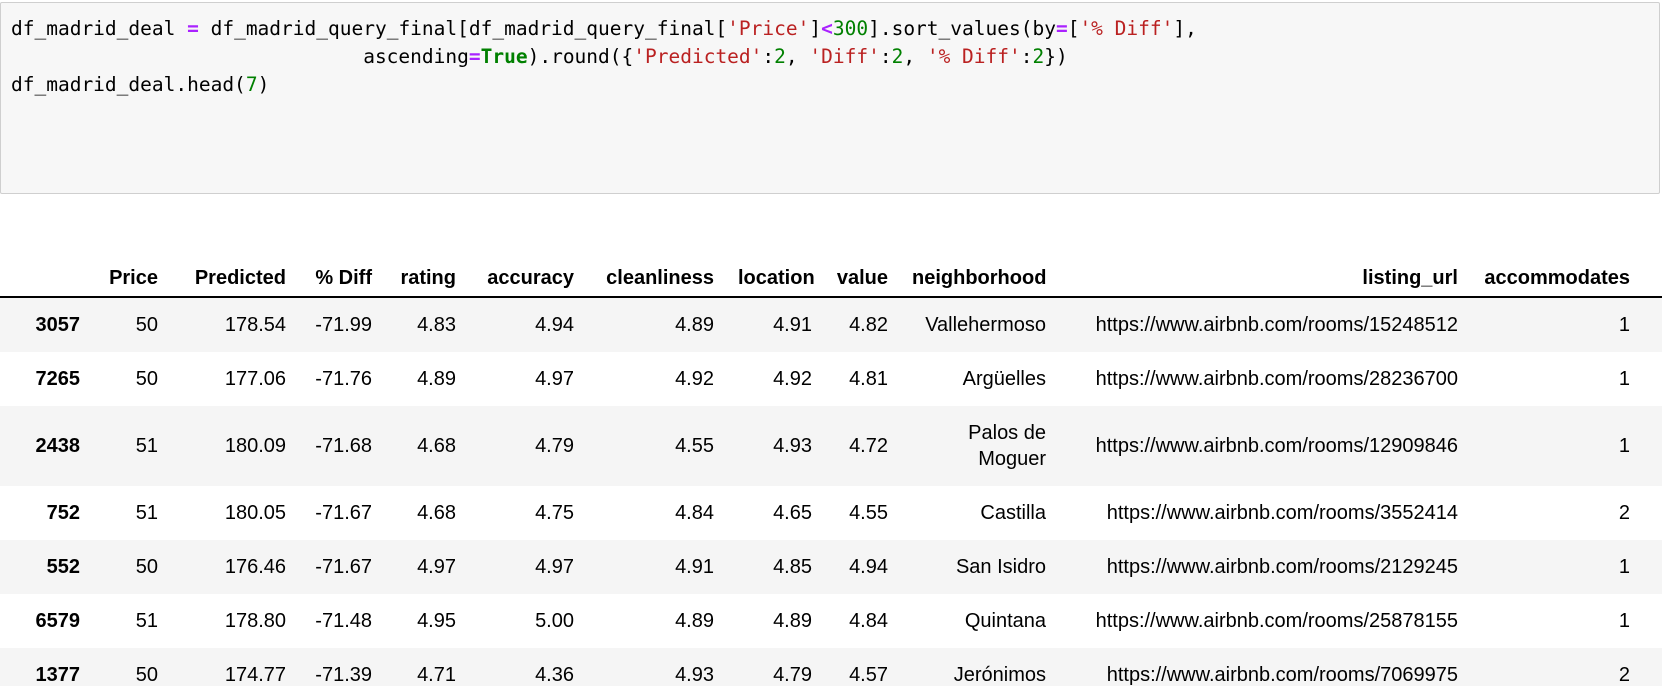 The width and height of the screenshot is (1662, 686). I want to click on cell-cleanliness: 4.89, so click(694, 621).